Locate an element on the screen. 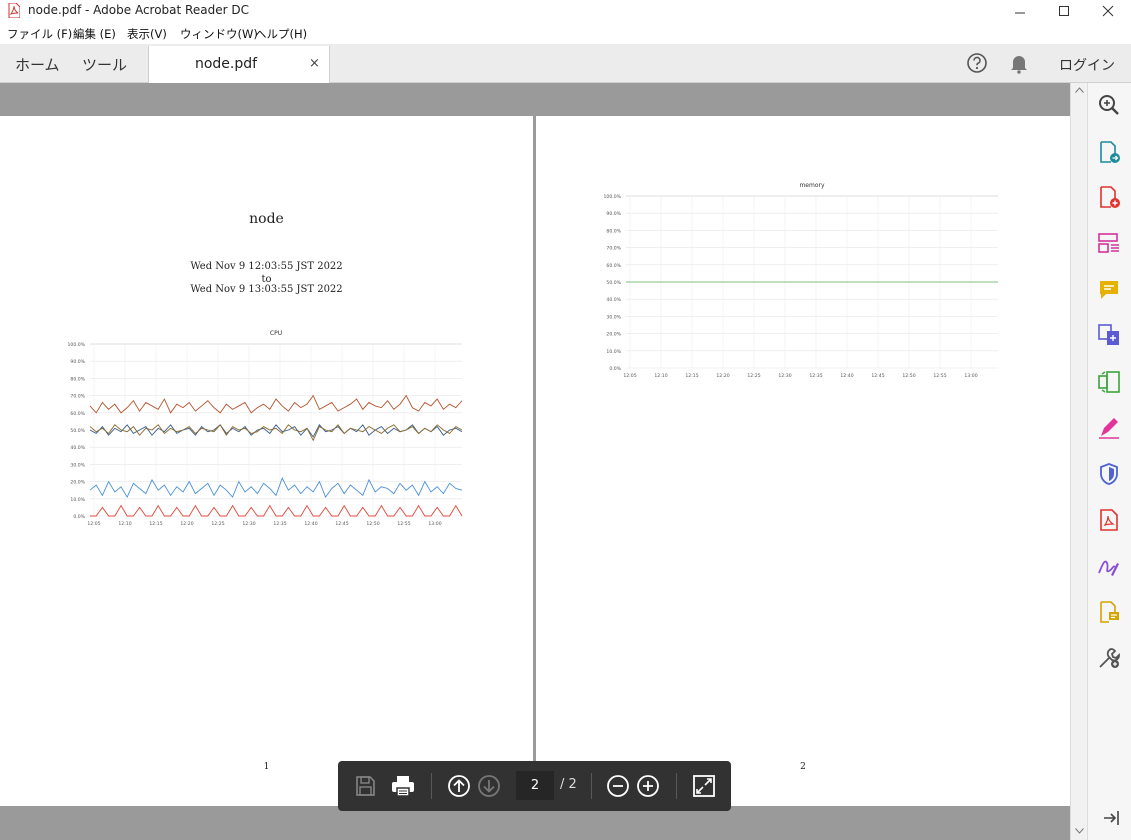 The height and width of the screenshot is (840, 1131). previous-page-button is located at coordinates (459, 786).